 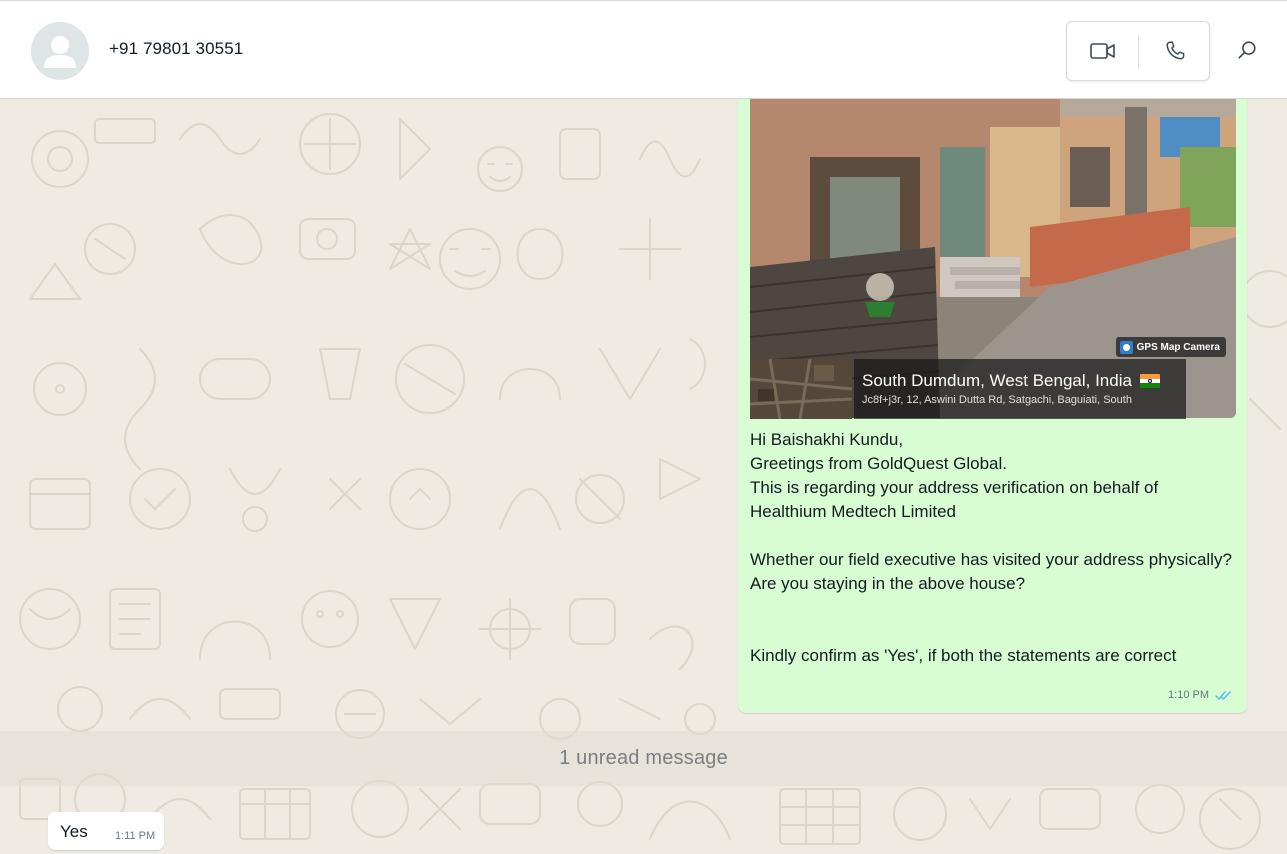 What do you see at coordinates (1170, 347) in the screenshot?
I see `gps-map-camera-badge: GPS Map Camera` at bounding box center [1170, 347].